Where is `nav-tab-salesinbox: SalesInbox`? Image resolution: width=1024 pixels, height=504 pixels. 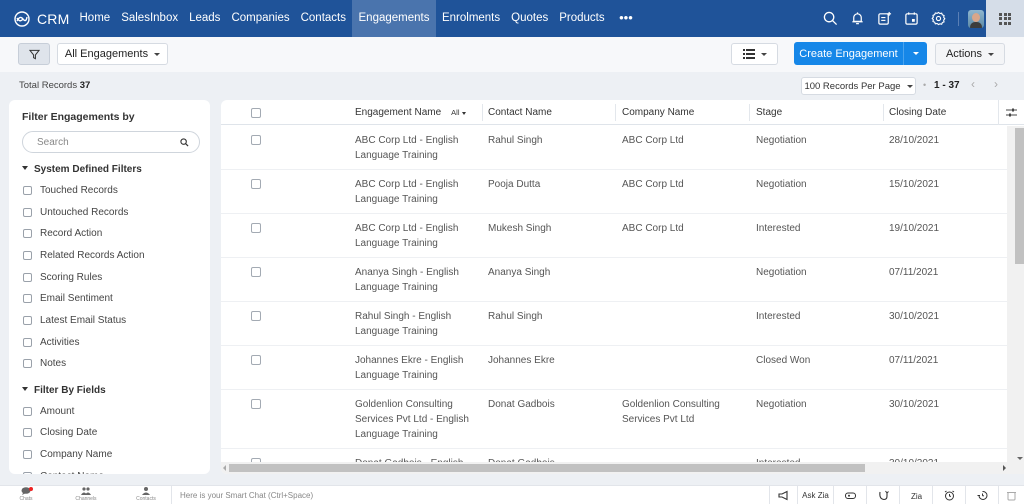
nav-tab-salesinbox: SalesInbox is located at coordinates (150, 18).